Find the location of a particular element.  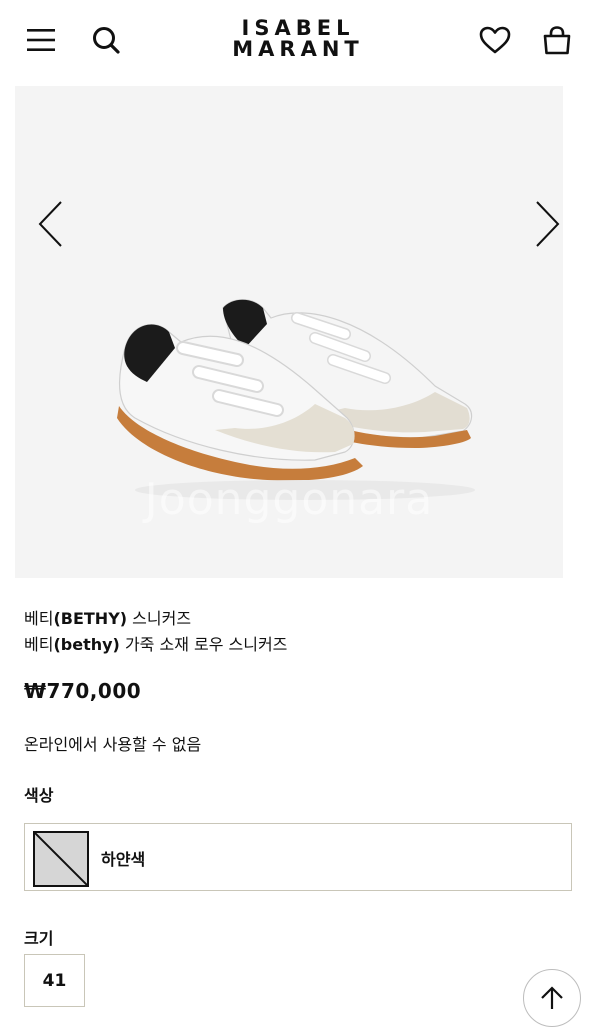

site-header: ISABEL MARANT is located at coordinates (298, 42).